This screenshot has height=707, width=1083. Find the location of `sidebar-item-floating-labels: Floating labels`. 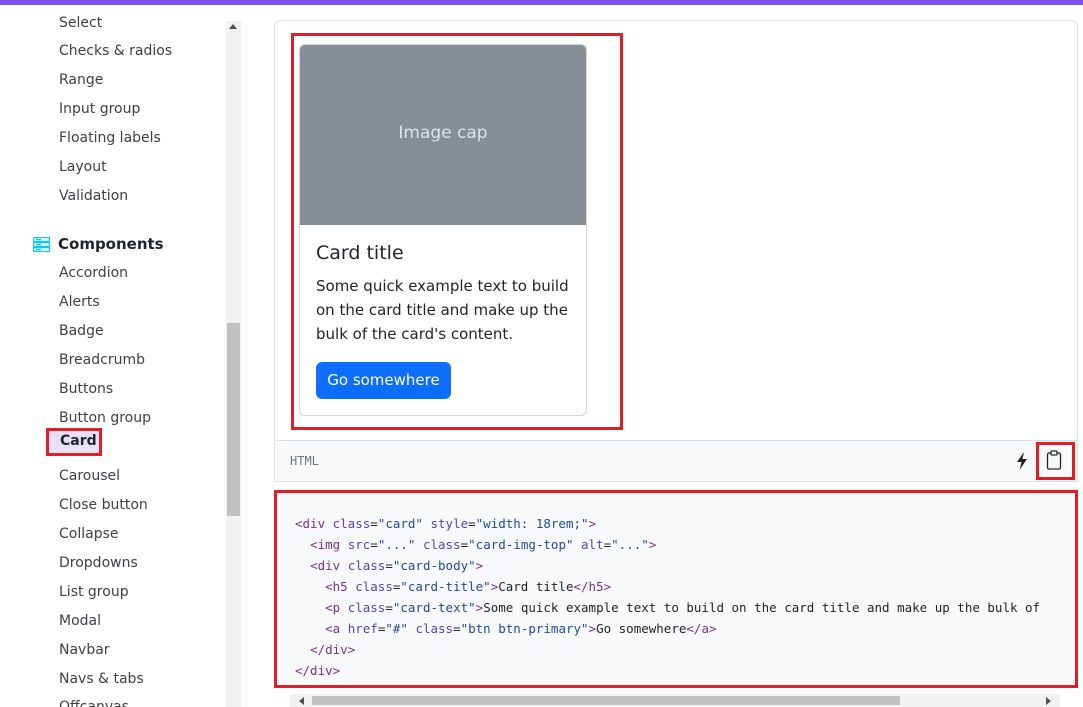

sidebar-item-floating-labels: Floating labels is located at coordinates (110, 138).